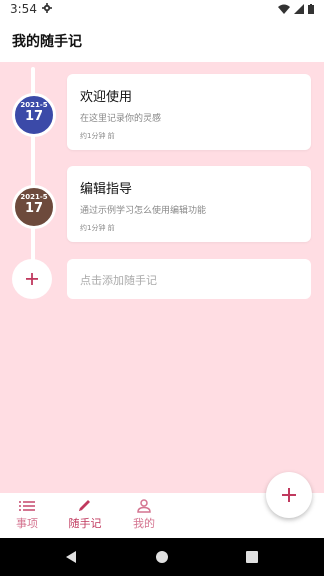 The height and width of the screenshot is (576, 324). I want to click on nav-label: 事项, so click(27, 523).